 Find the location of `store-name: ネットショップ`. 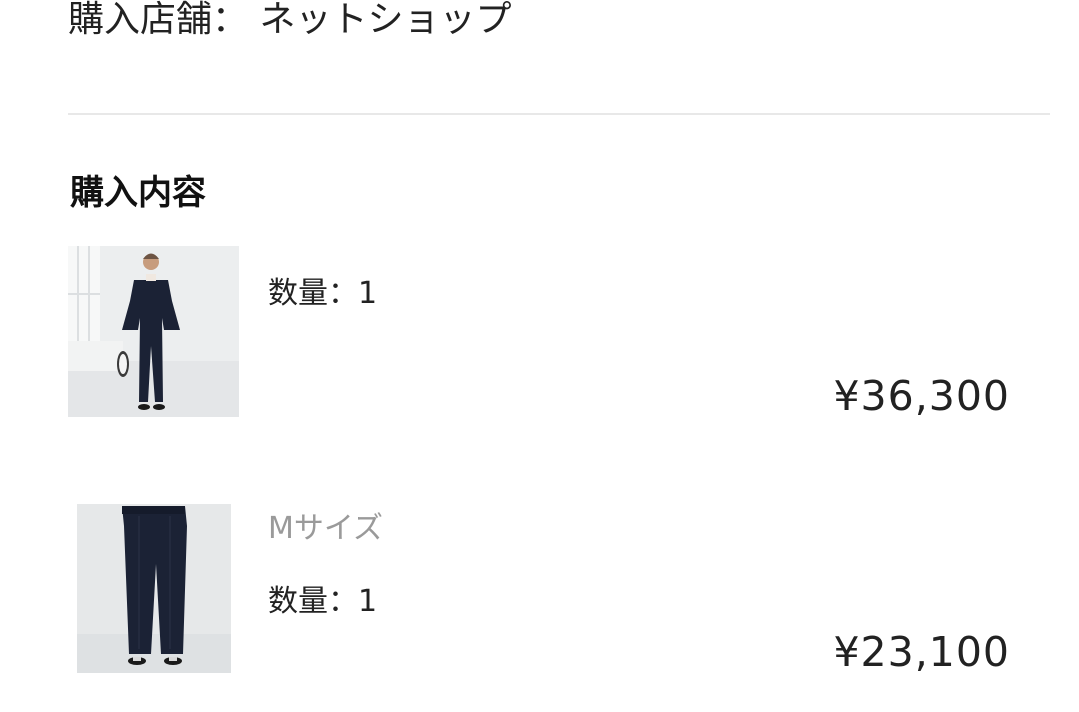

store-name: ネットショップ is located at coordinates (385, 20).